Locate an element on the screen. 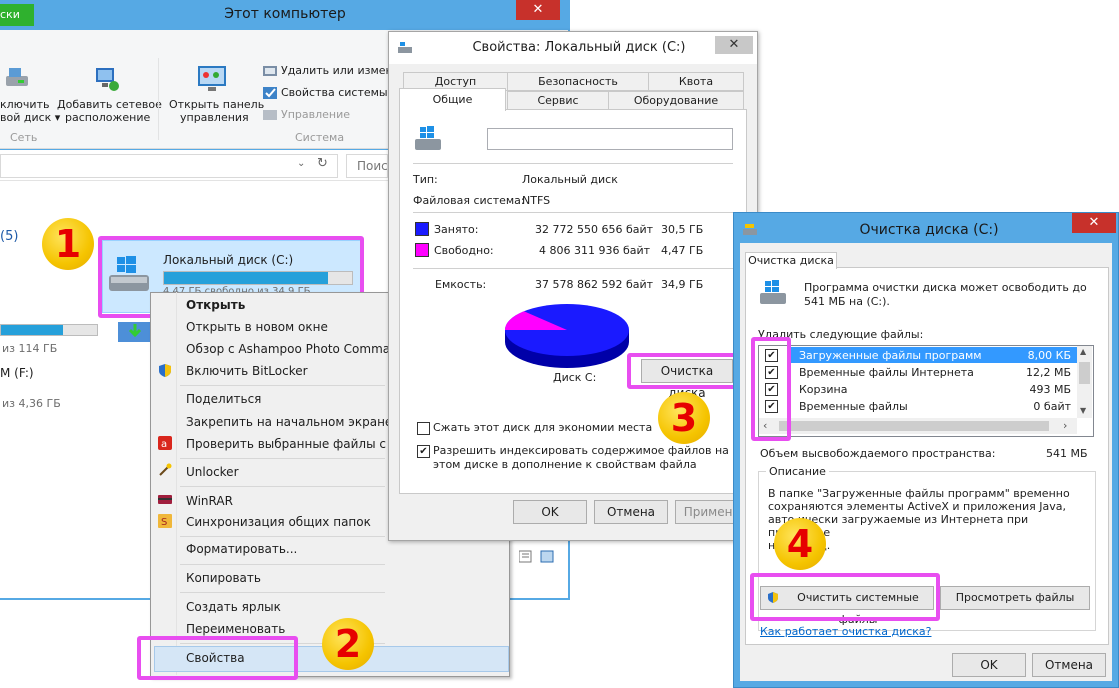 The height and width of the screenshot is (688, 1119). file-size: 493 МБ is located at coordinates (1050, 389).